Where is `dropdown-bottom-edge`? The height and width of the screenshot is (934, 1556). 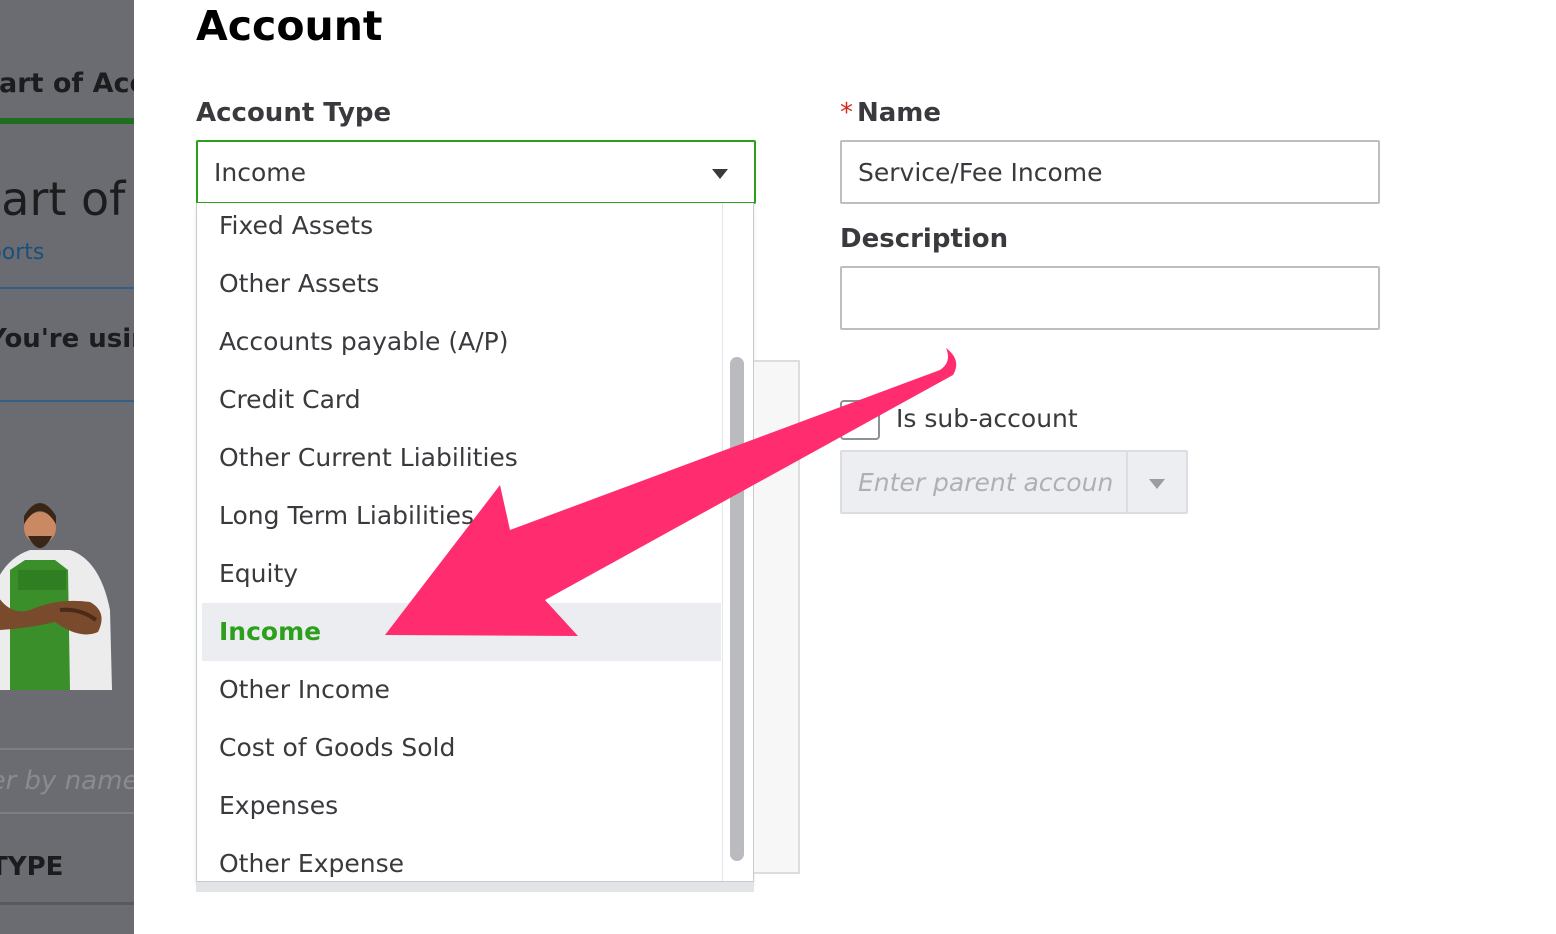 dropdown-bottom-edge is located at coordinates (475, 887).